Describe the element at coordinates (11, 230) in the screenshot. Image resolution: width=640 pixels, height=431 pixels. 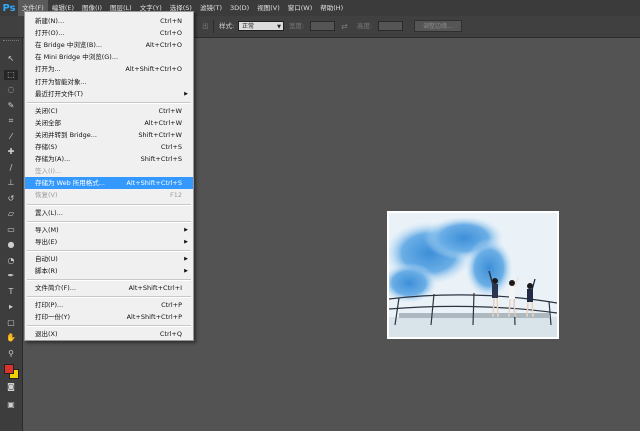
I see `gradient-icon: ▭` at that location.